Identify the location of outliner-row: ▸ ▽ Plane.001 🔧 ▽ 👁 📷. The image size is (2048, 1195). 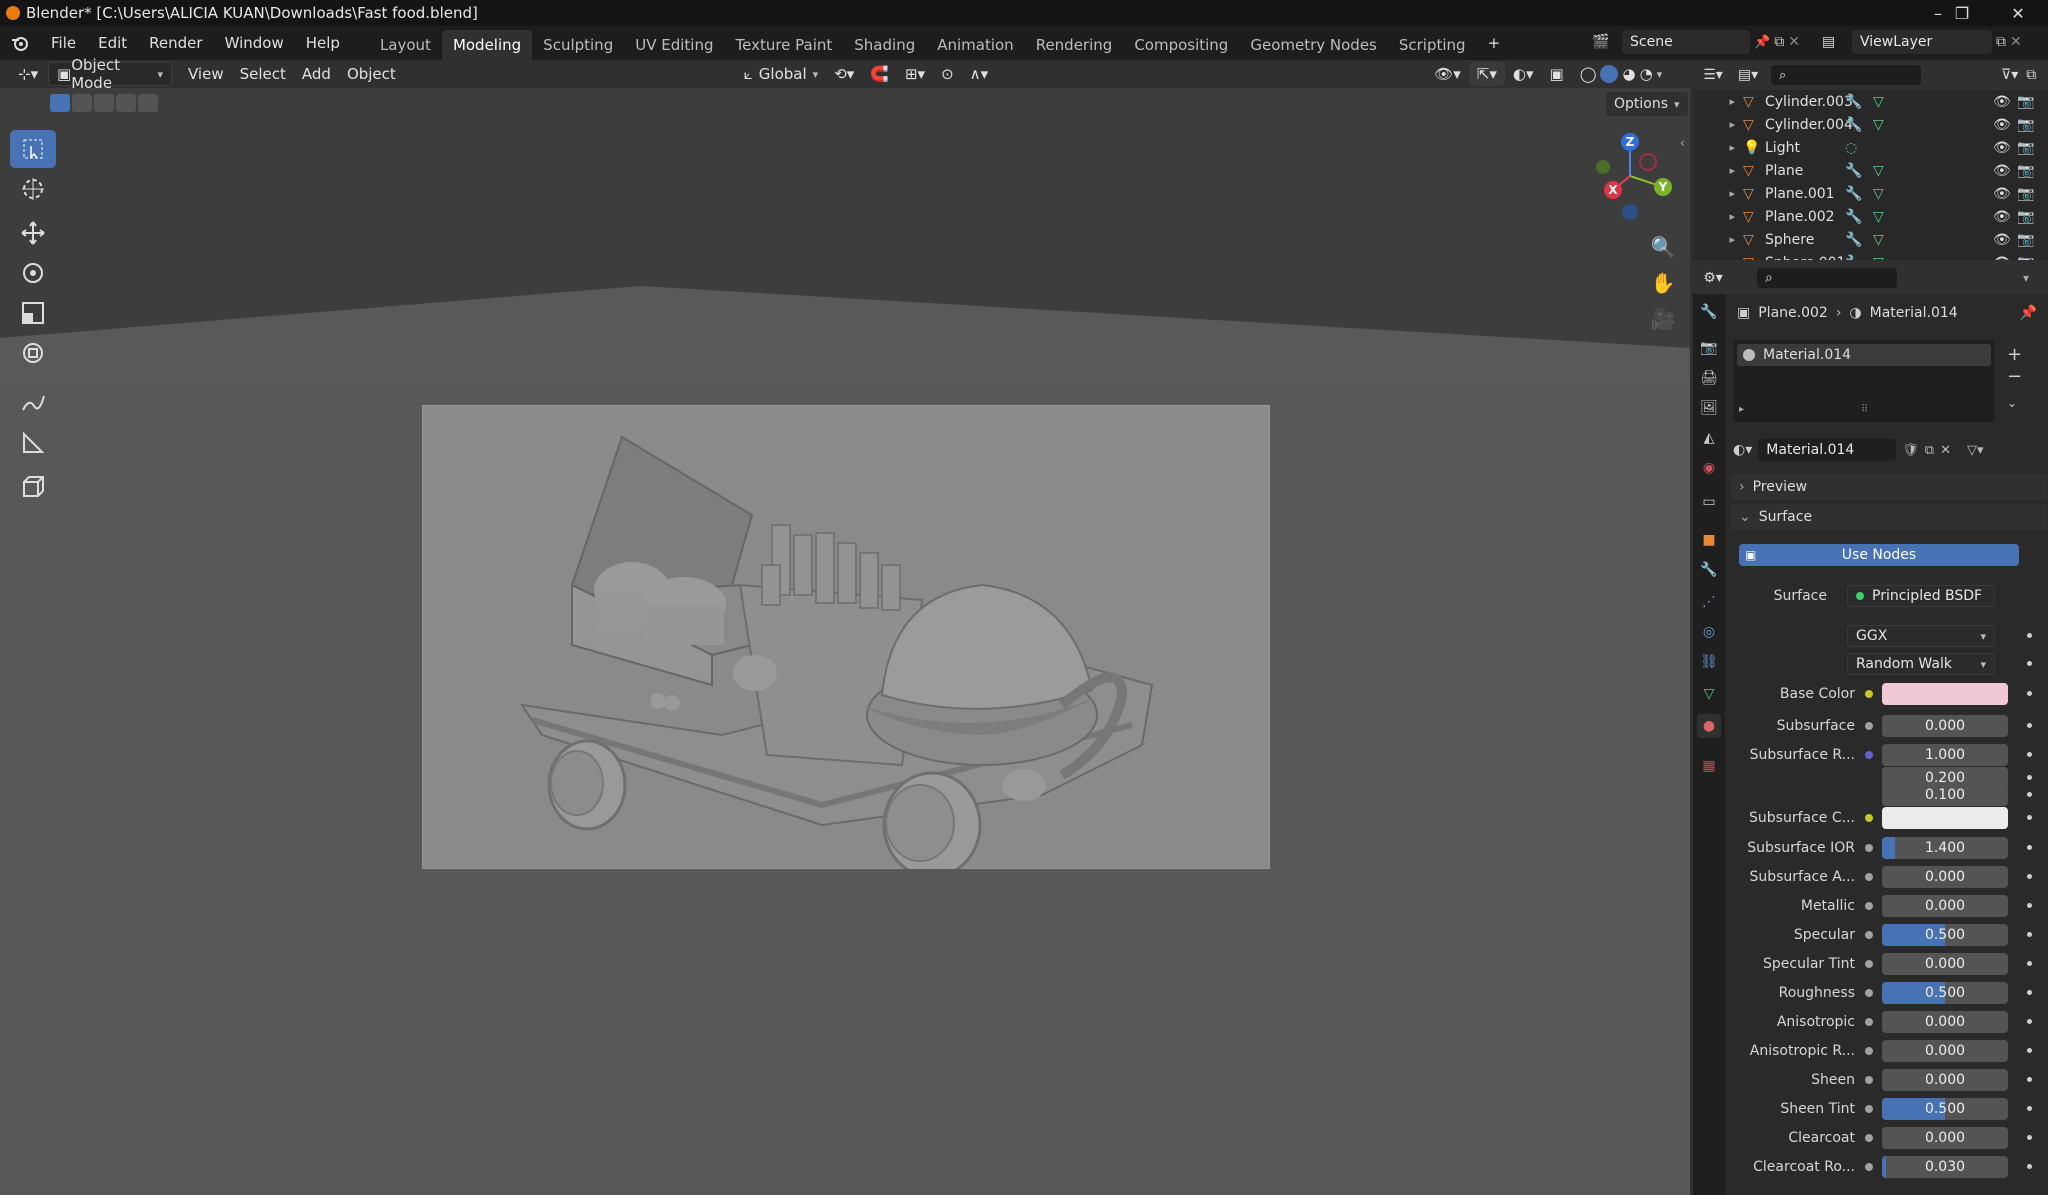
(1870, 193).